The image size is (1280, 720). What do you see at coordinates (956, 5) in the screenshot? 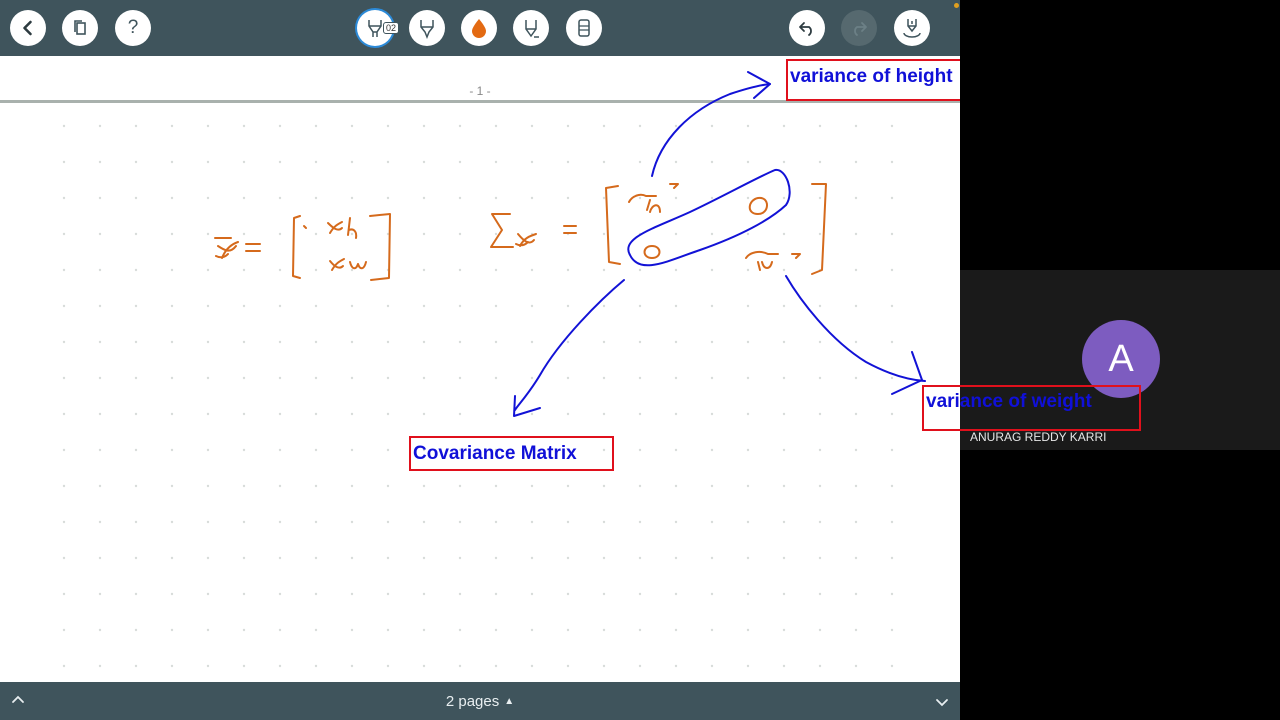
I see `notification-dot` at bounding box center [956, 5].